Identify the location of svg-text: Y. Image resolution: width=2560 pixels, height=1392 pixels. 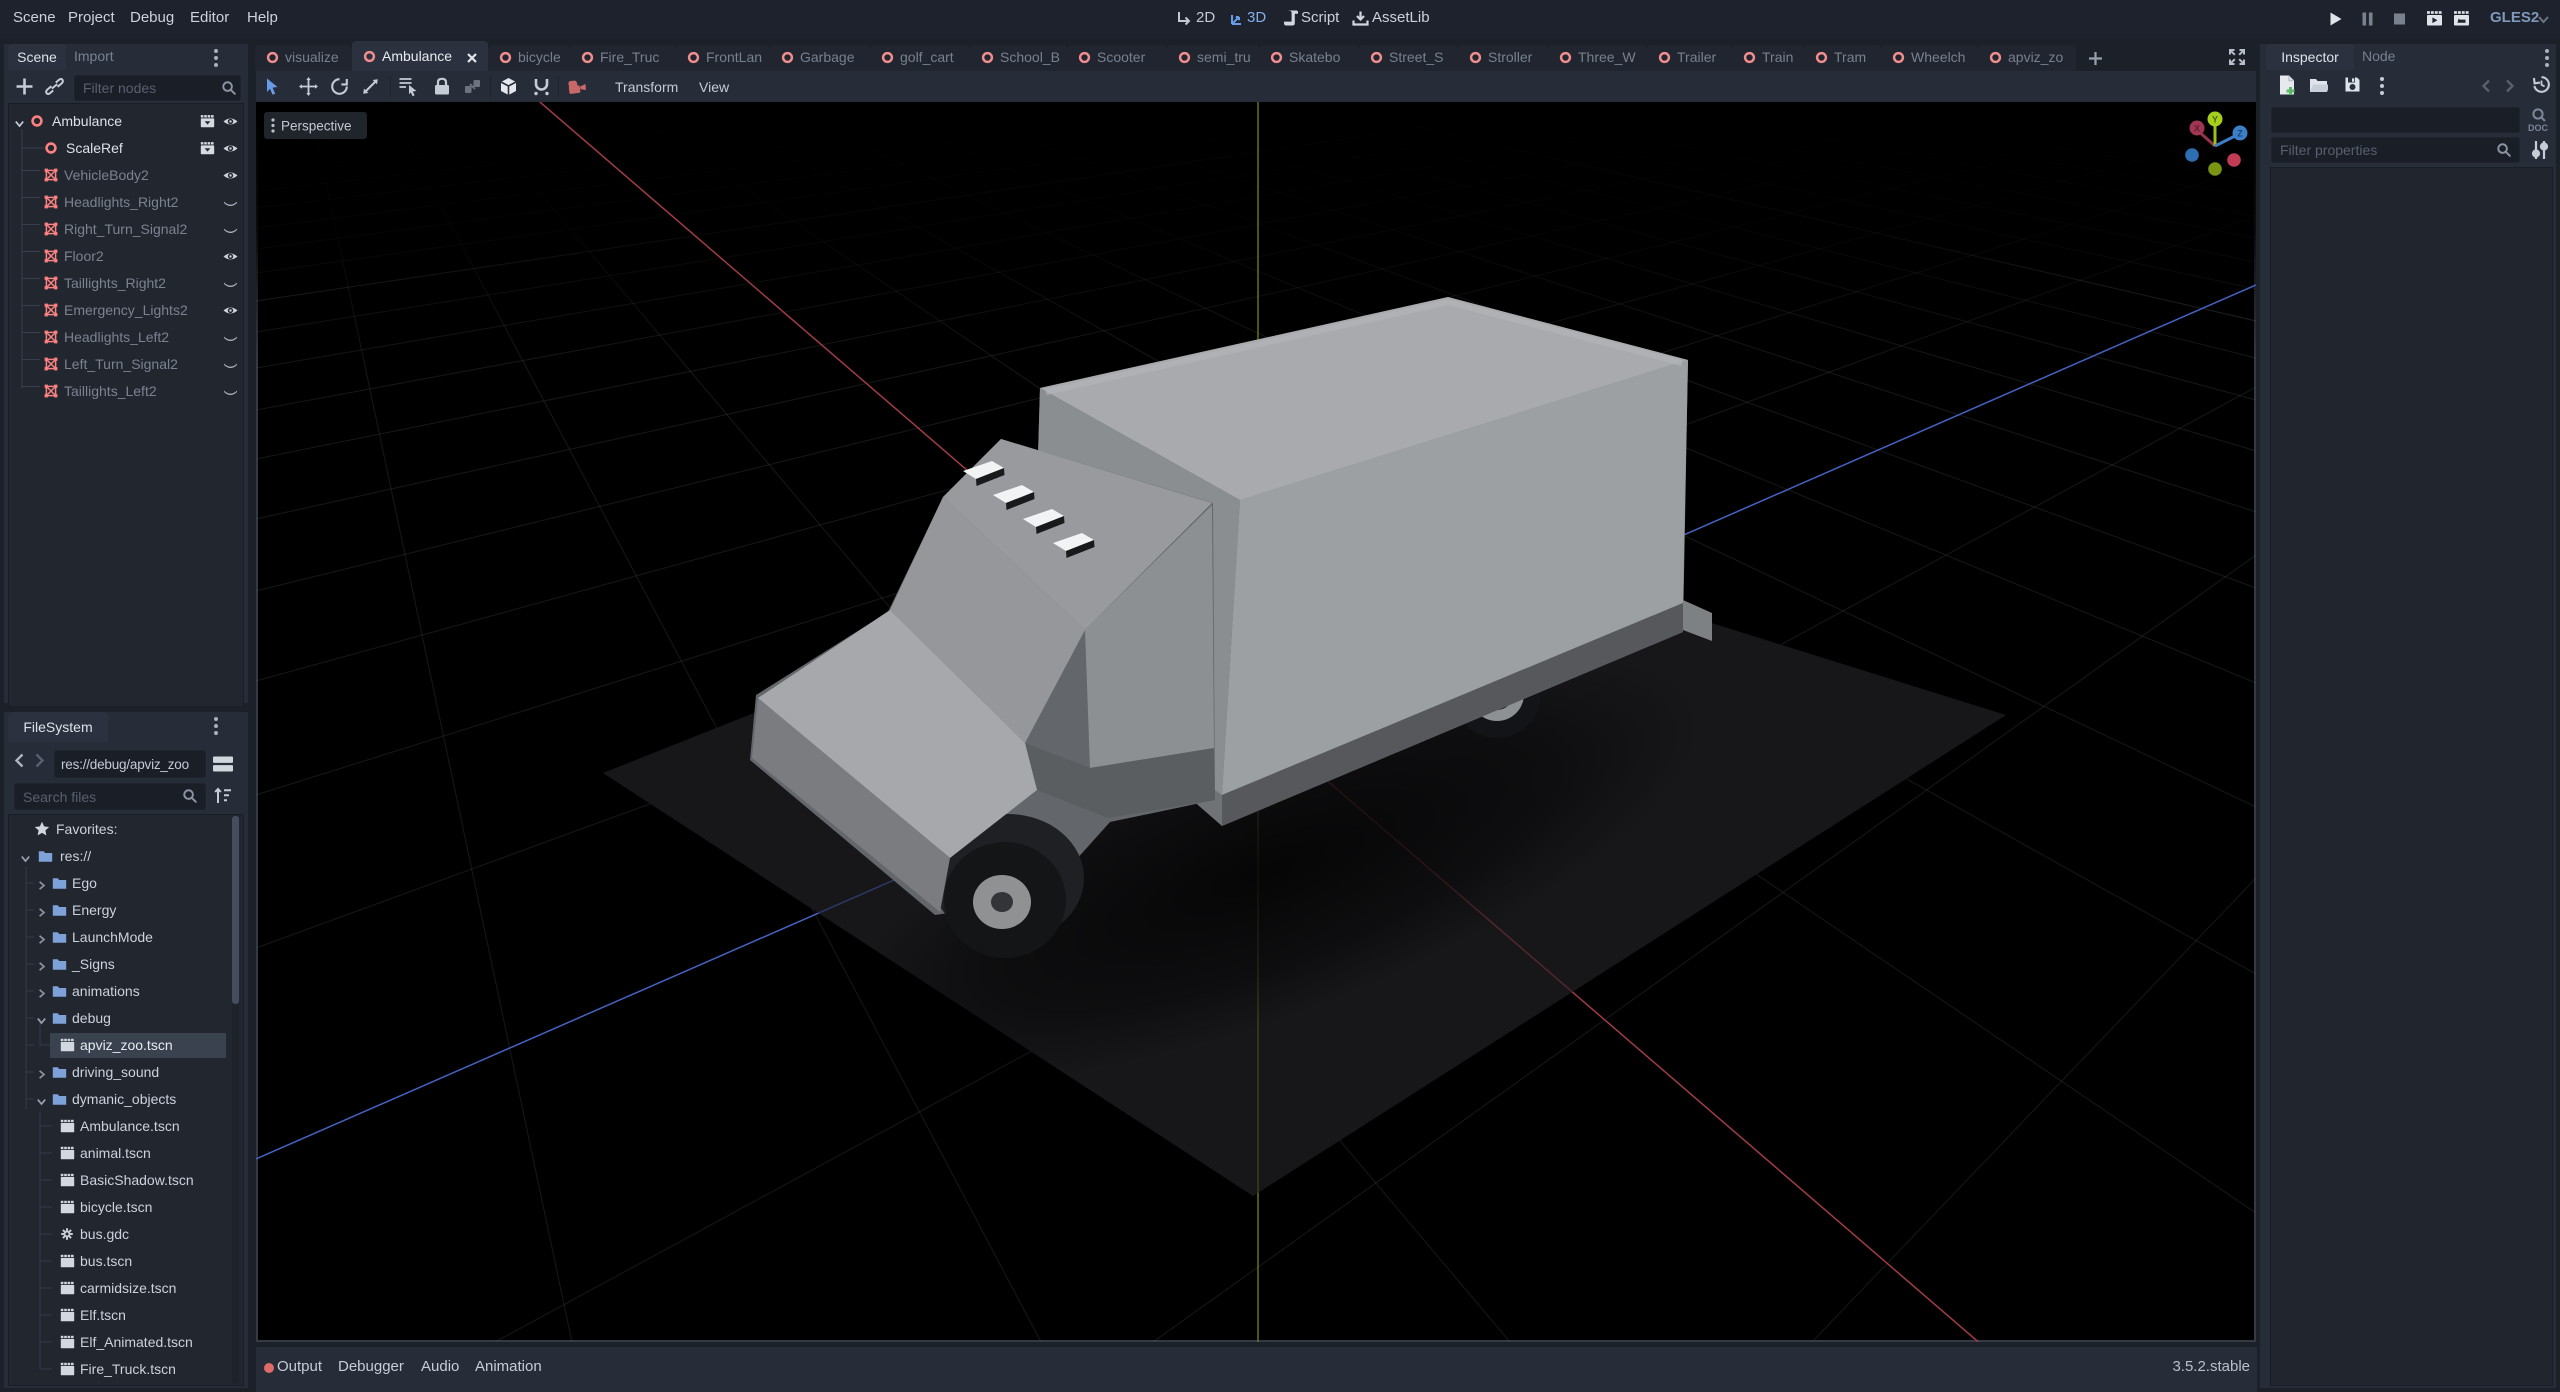
(2215, 120).